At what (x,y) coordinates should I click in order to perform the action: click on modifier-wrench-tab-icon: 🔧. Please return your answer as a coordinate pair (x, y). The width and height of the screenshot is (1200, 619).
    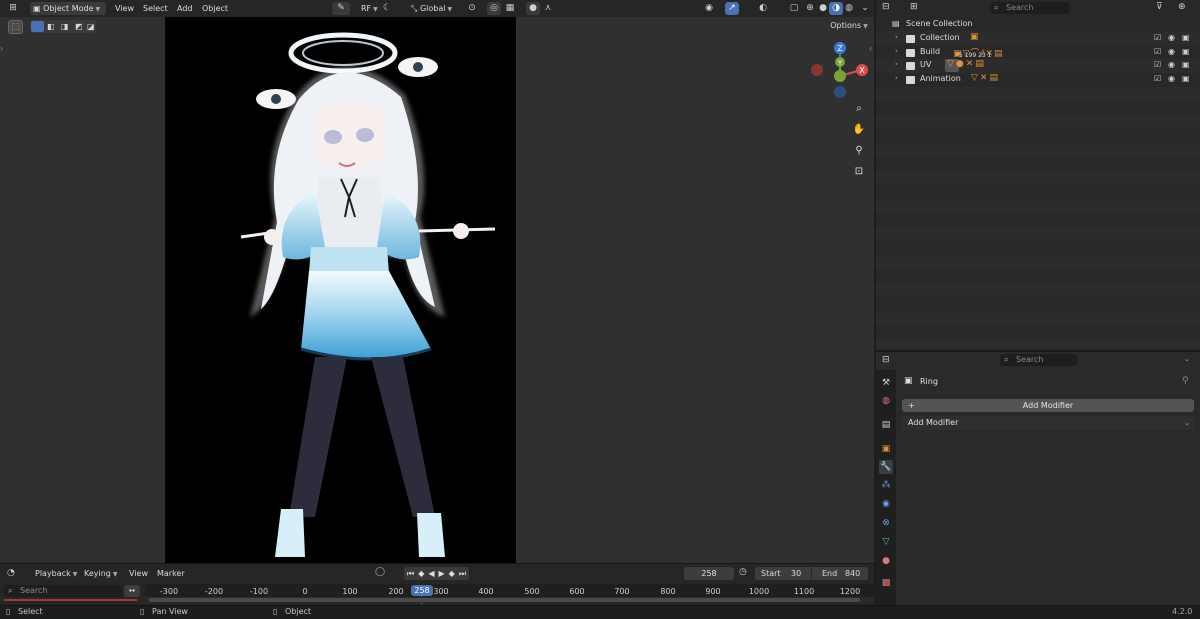
    Looking at the image, I should click on (886, 467).